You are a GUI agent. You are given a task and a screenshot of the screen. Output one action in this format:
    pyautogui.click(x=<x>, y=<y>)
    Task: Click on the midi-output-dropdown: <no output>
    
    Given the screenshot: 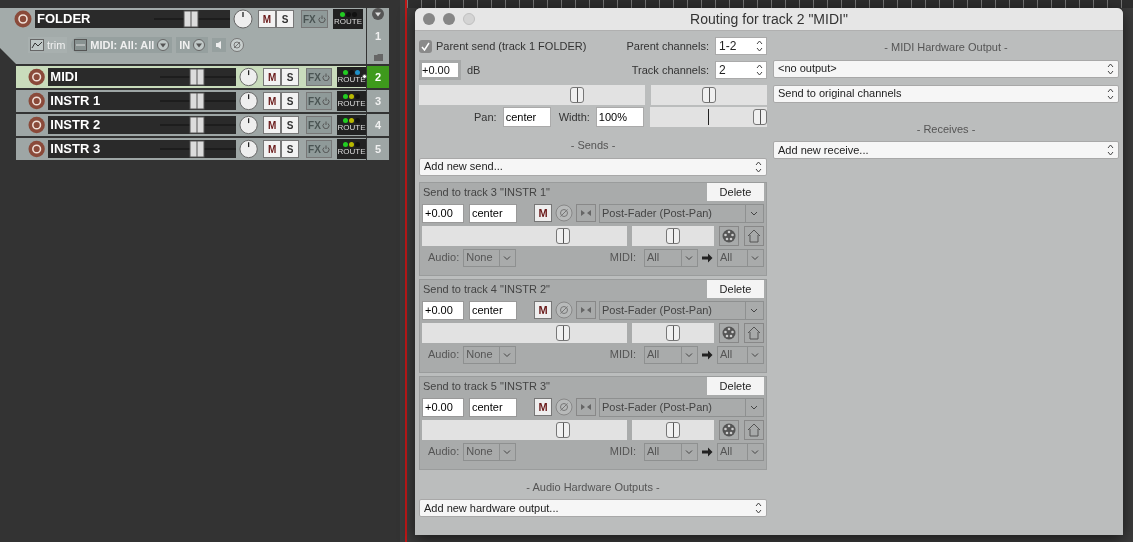 What is the action you would take?
    pyautogui.click(x=946, y=68)
    